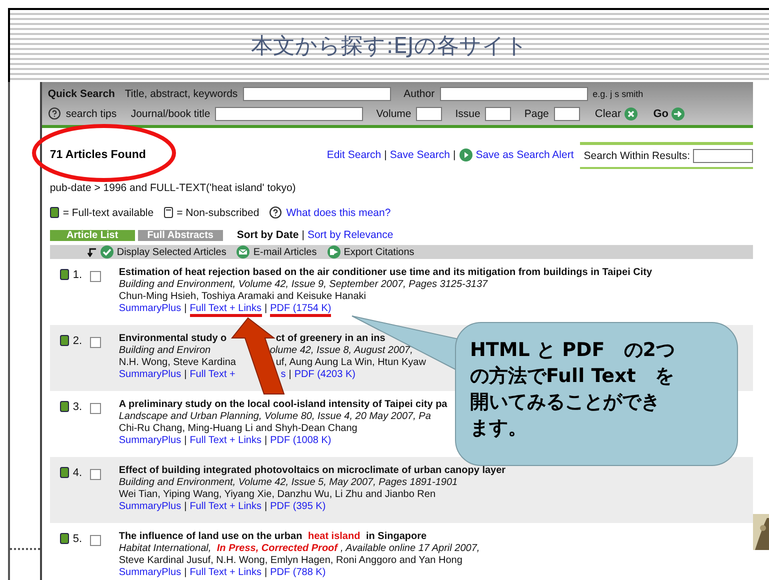  What do you see at coordinates (410, 548) in the screenshot?
I see `article-source: , Available online 17 April 2007,` at bounding box center [410, 548].